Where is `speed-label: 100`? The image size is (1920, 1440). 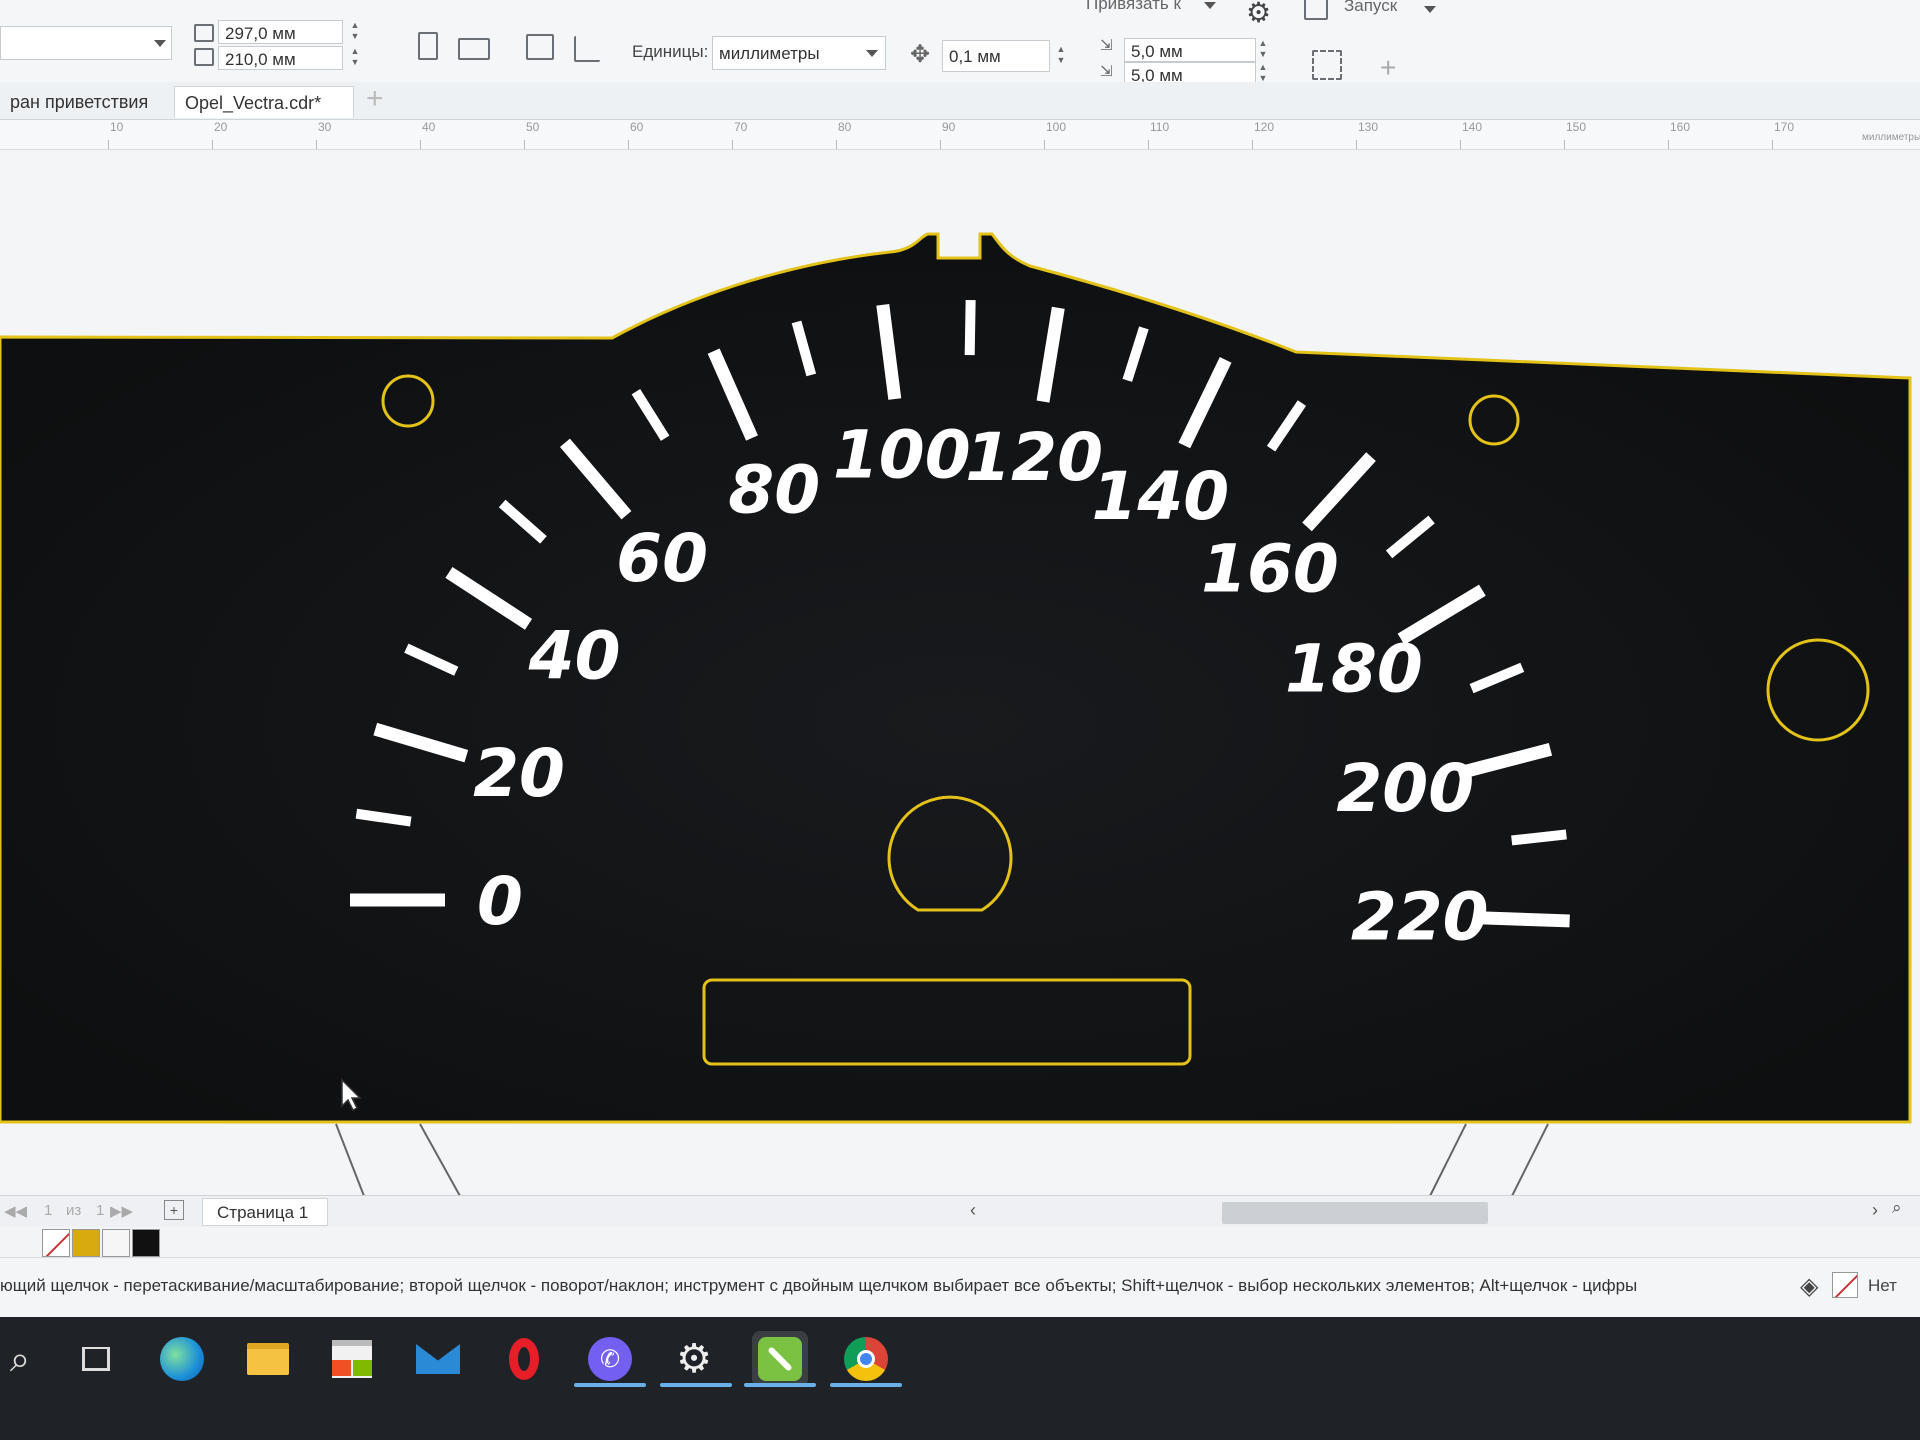
speed-label: 100 is located at coordinates (902, 455).